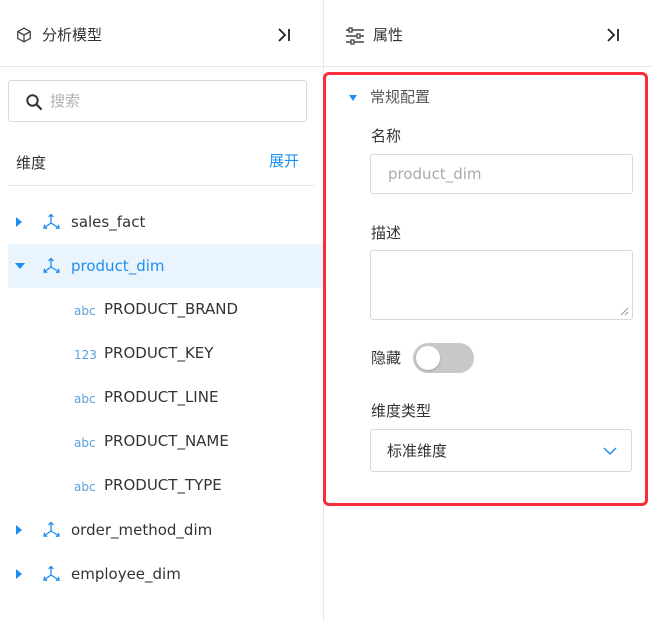  I want to click on description-field, so click(501, 285).